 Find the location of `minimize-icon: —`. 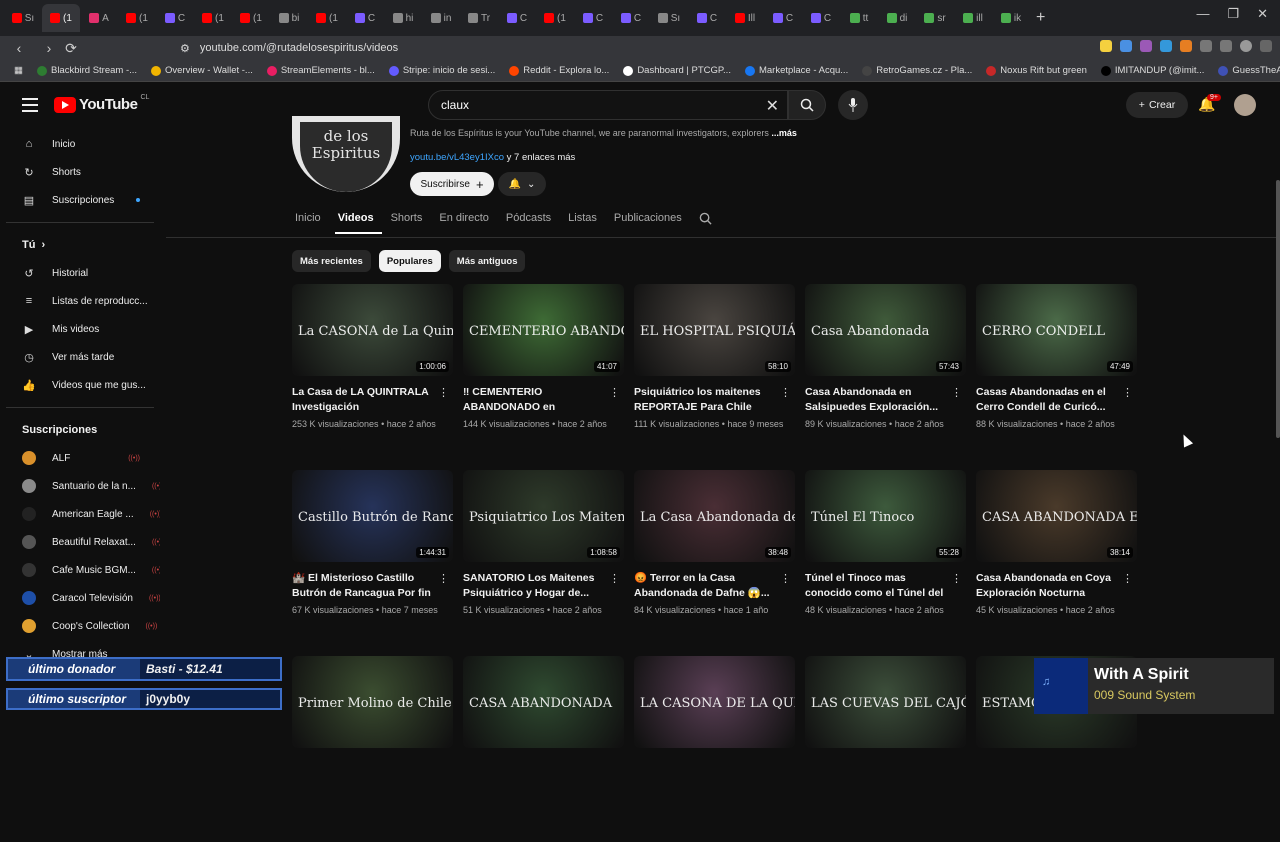

minimize-icon: — is located at coordinates (1202, 14).